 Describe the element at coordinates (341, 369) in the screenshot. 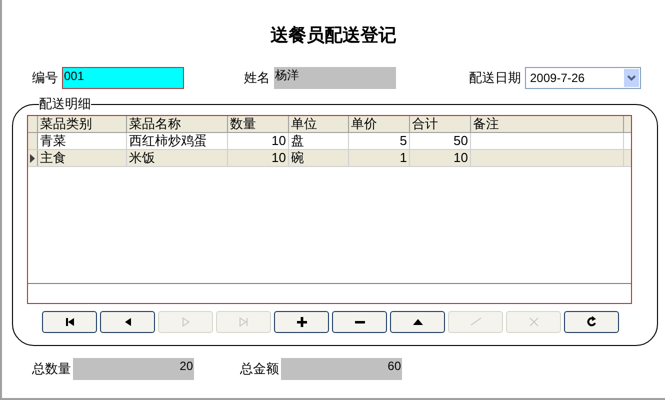

I see `total-field: 60` at that location.